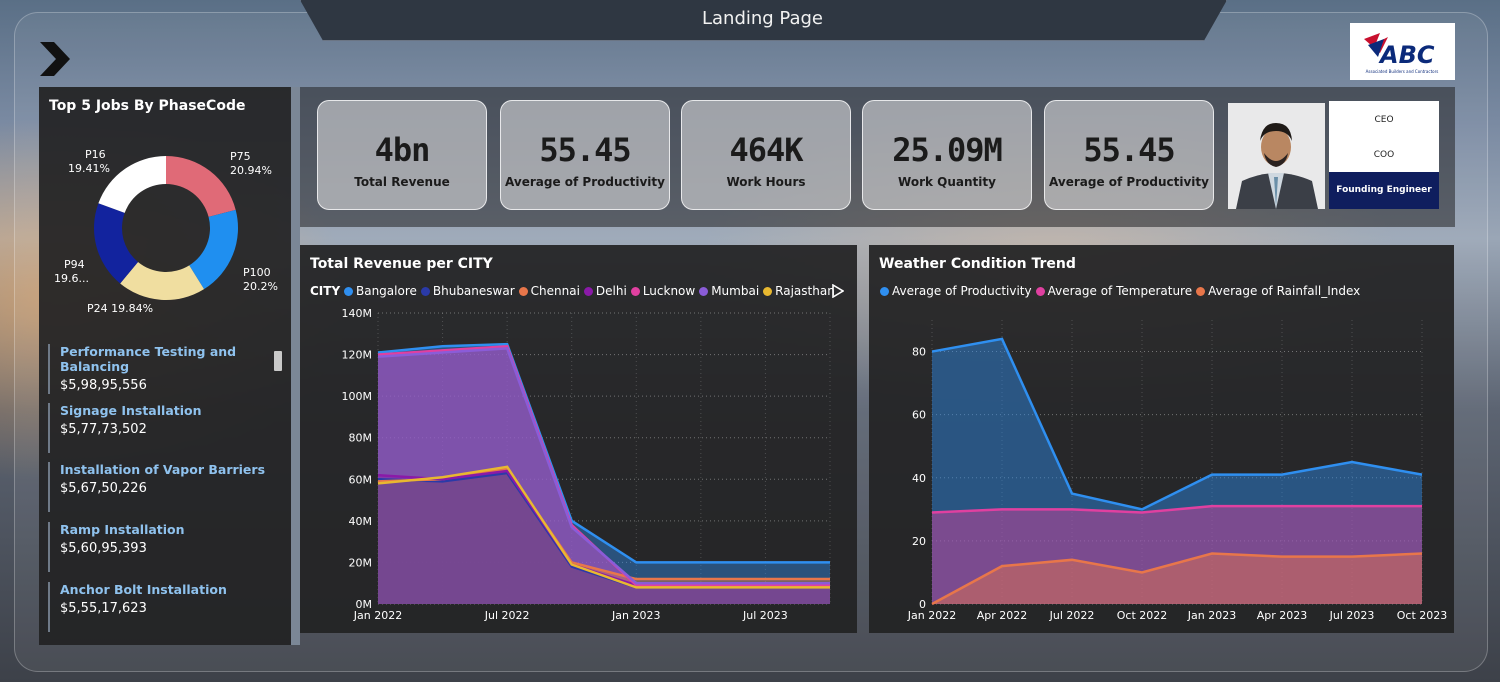 The height and width of the screenshot is (682, 1500). Describe the element at coordinates (103, 429) in the screenshot. I see `job-value: $5,77,73,502` at that location.